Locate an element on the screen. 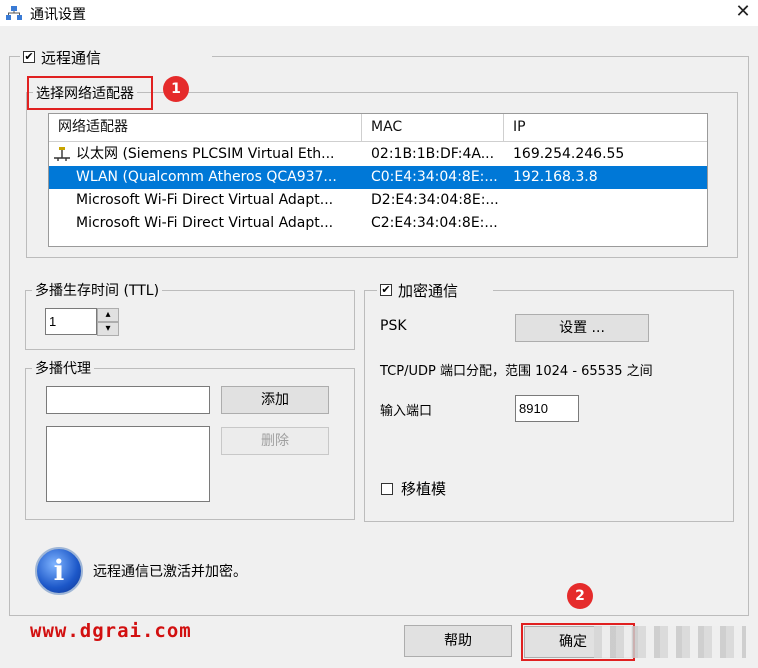 Image resolution: width=758 pixels, height=668 pixels. adapter-list-header: 网络适配器 MAC IP is located at coordinates (378, 128).